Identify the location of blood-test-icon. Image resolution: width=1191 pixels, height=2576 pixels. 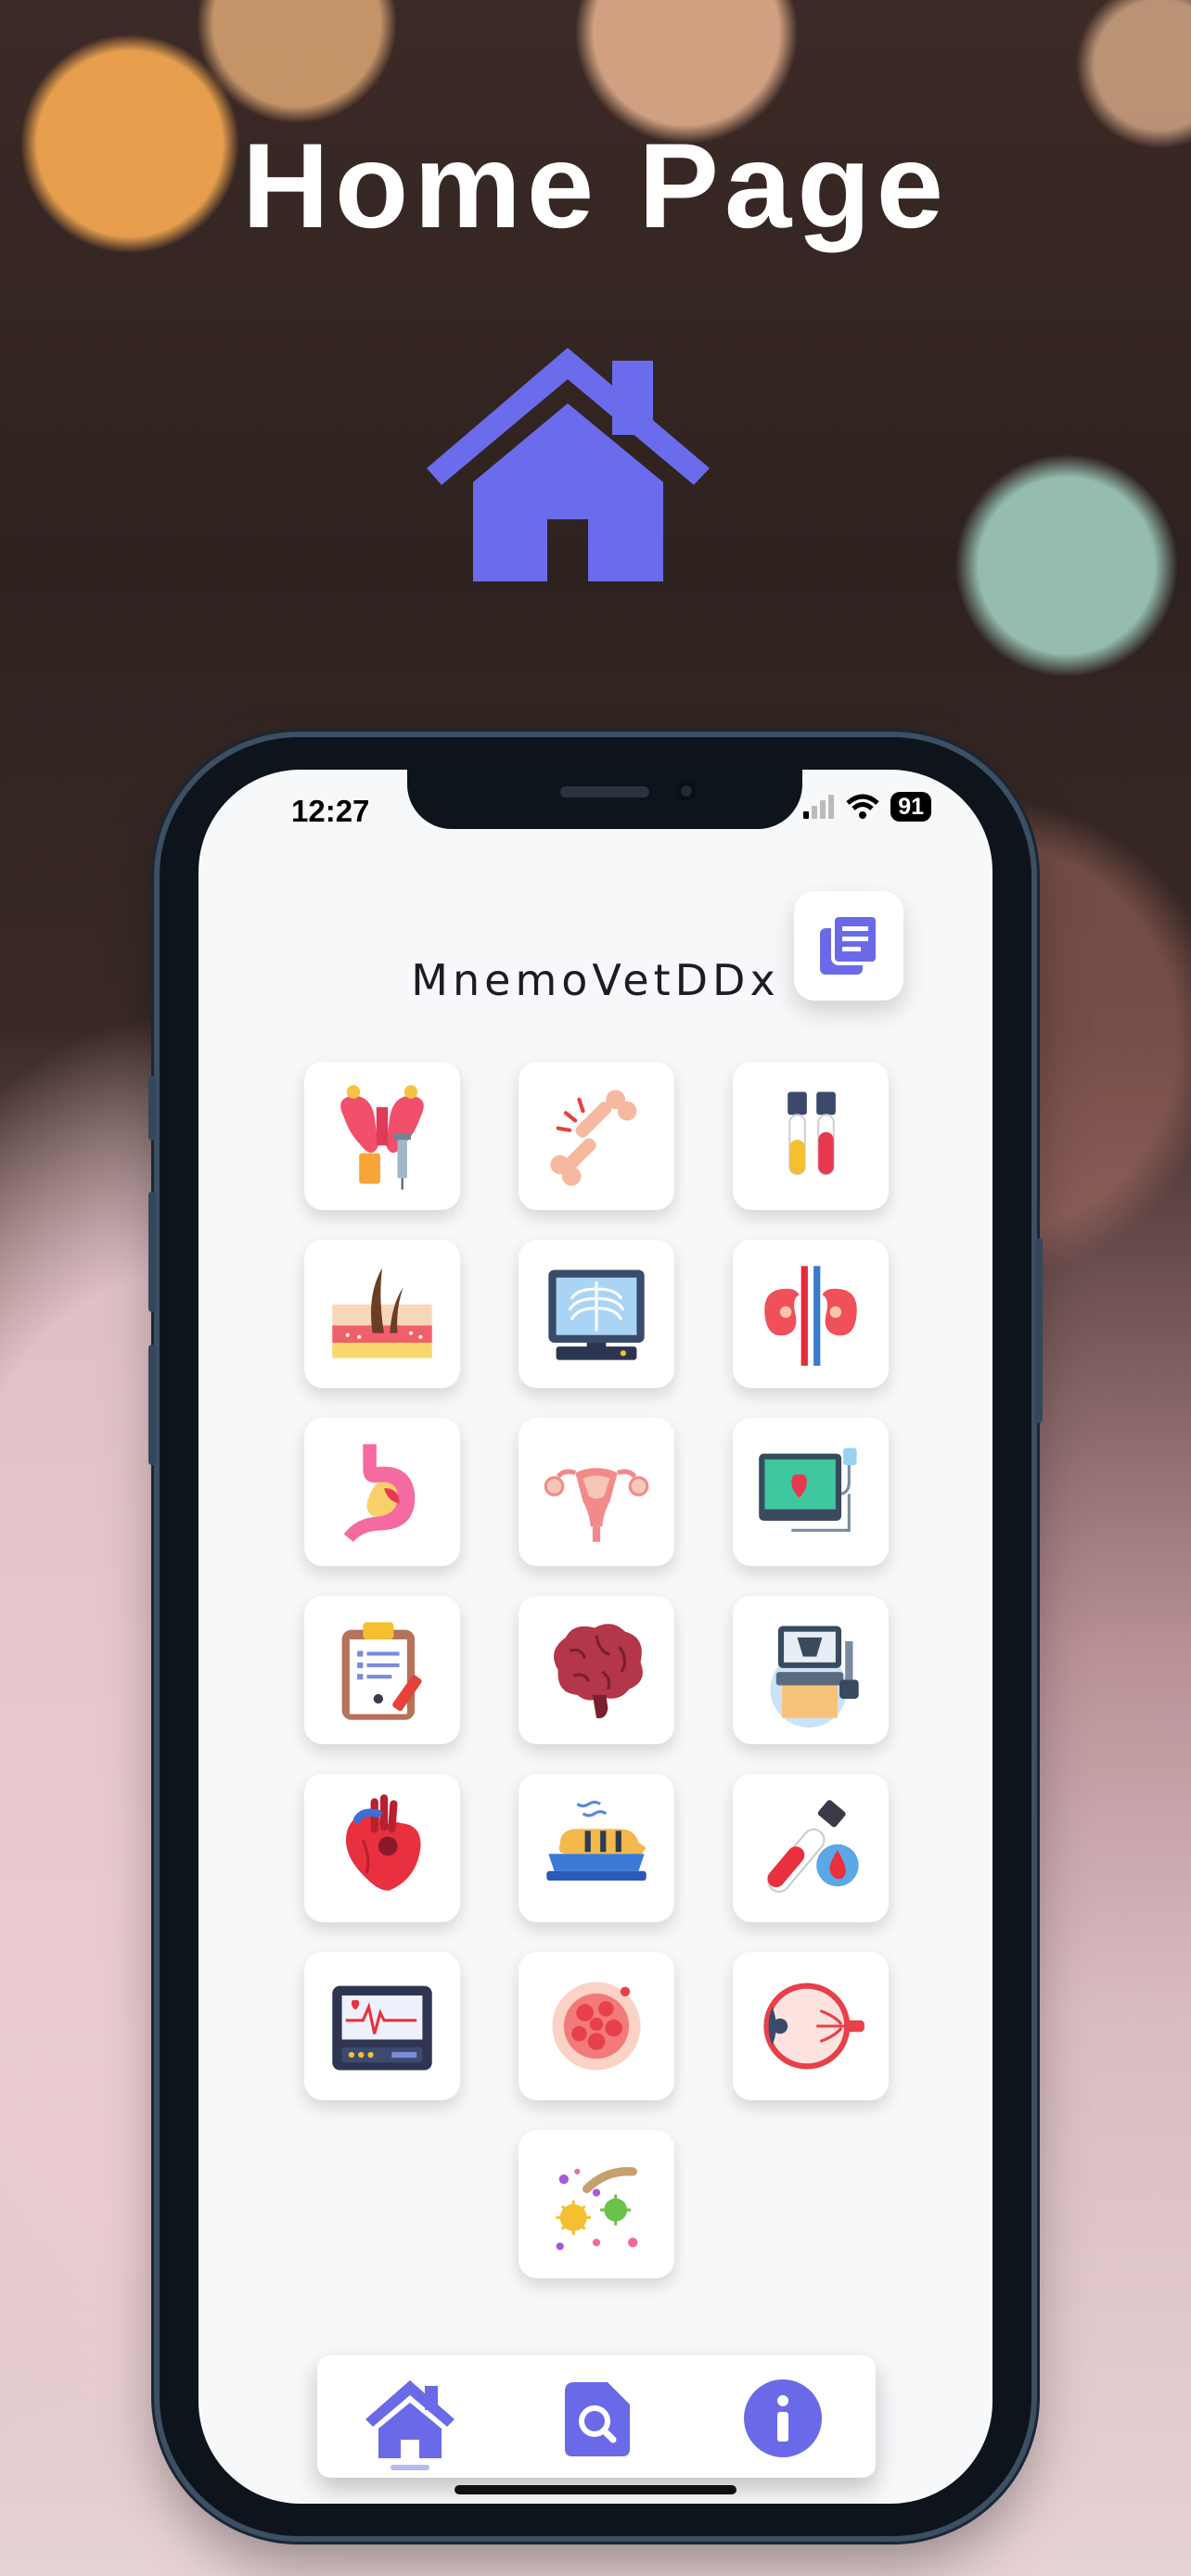
(813, 1847).